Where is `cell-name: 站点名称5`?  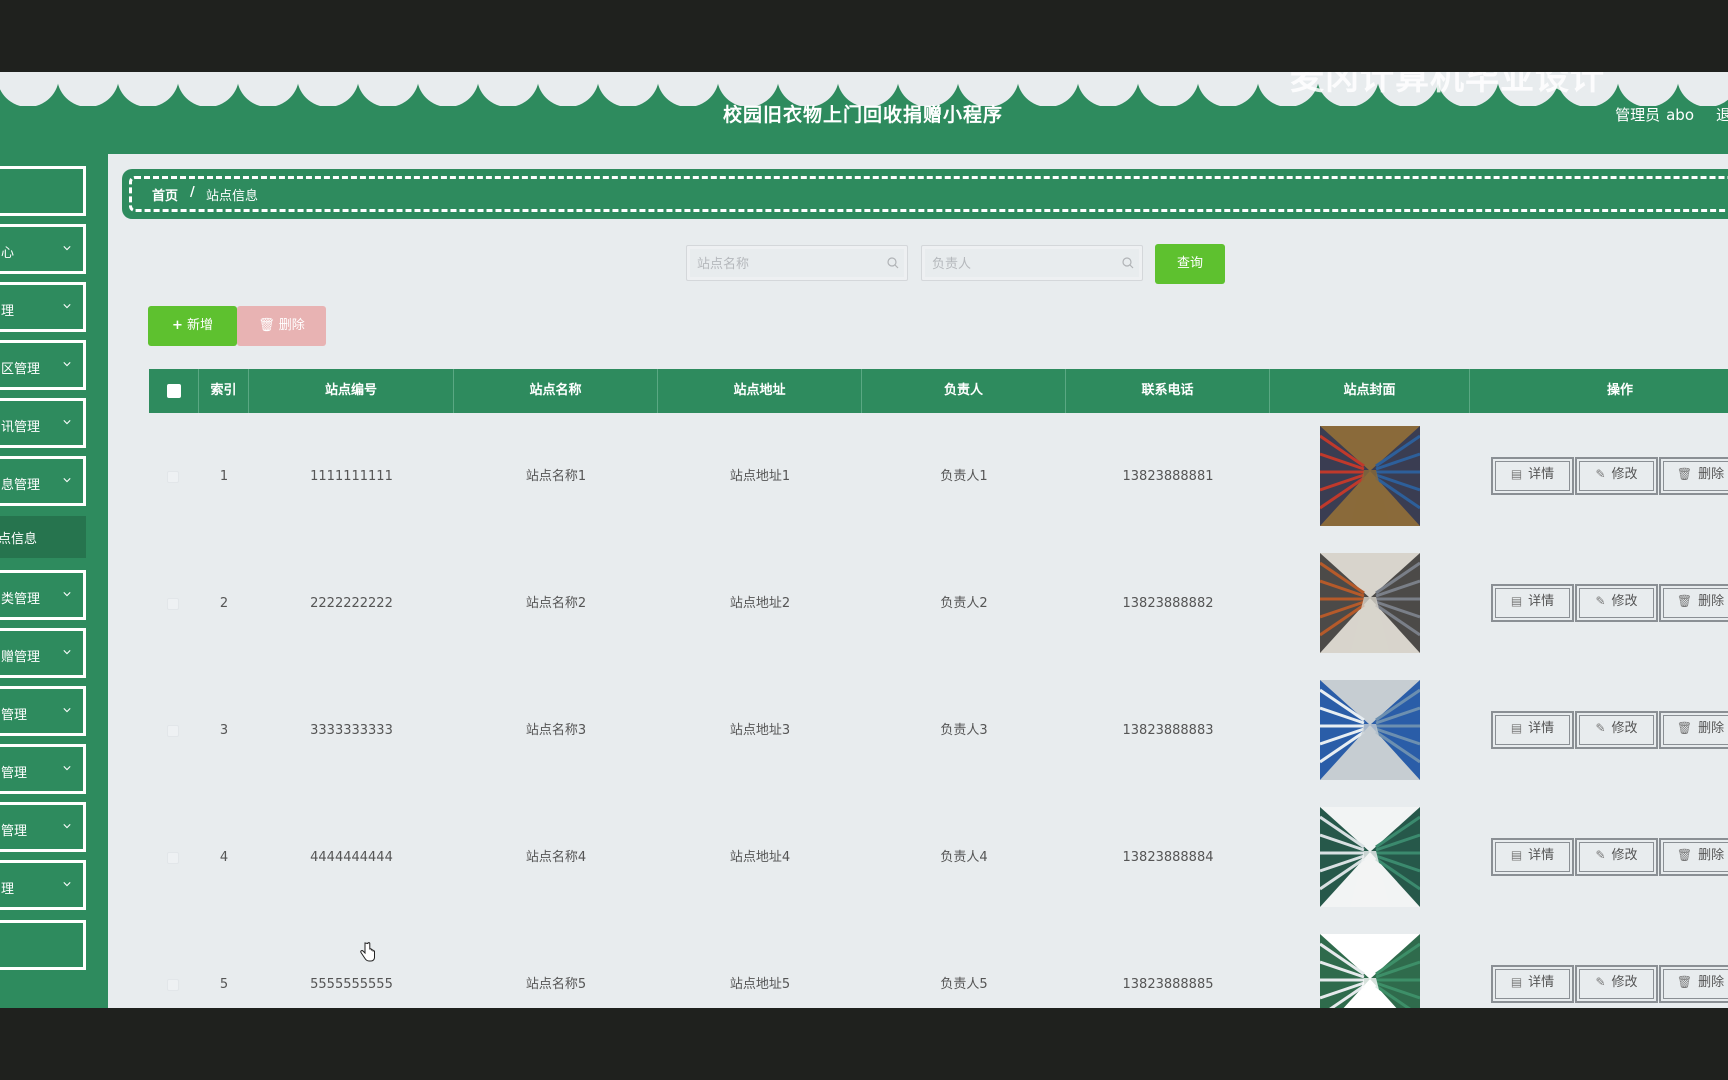
cell-name: 站点名称5 is located at coordinates (556, 984).